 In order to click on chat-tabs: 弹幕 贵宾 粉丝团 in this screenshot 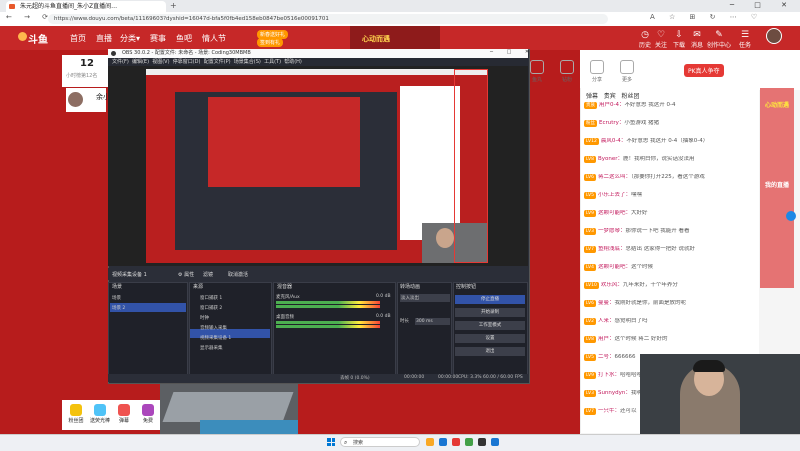, I will do `click(613, 95)`.